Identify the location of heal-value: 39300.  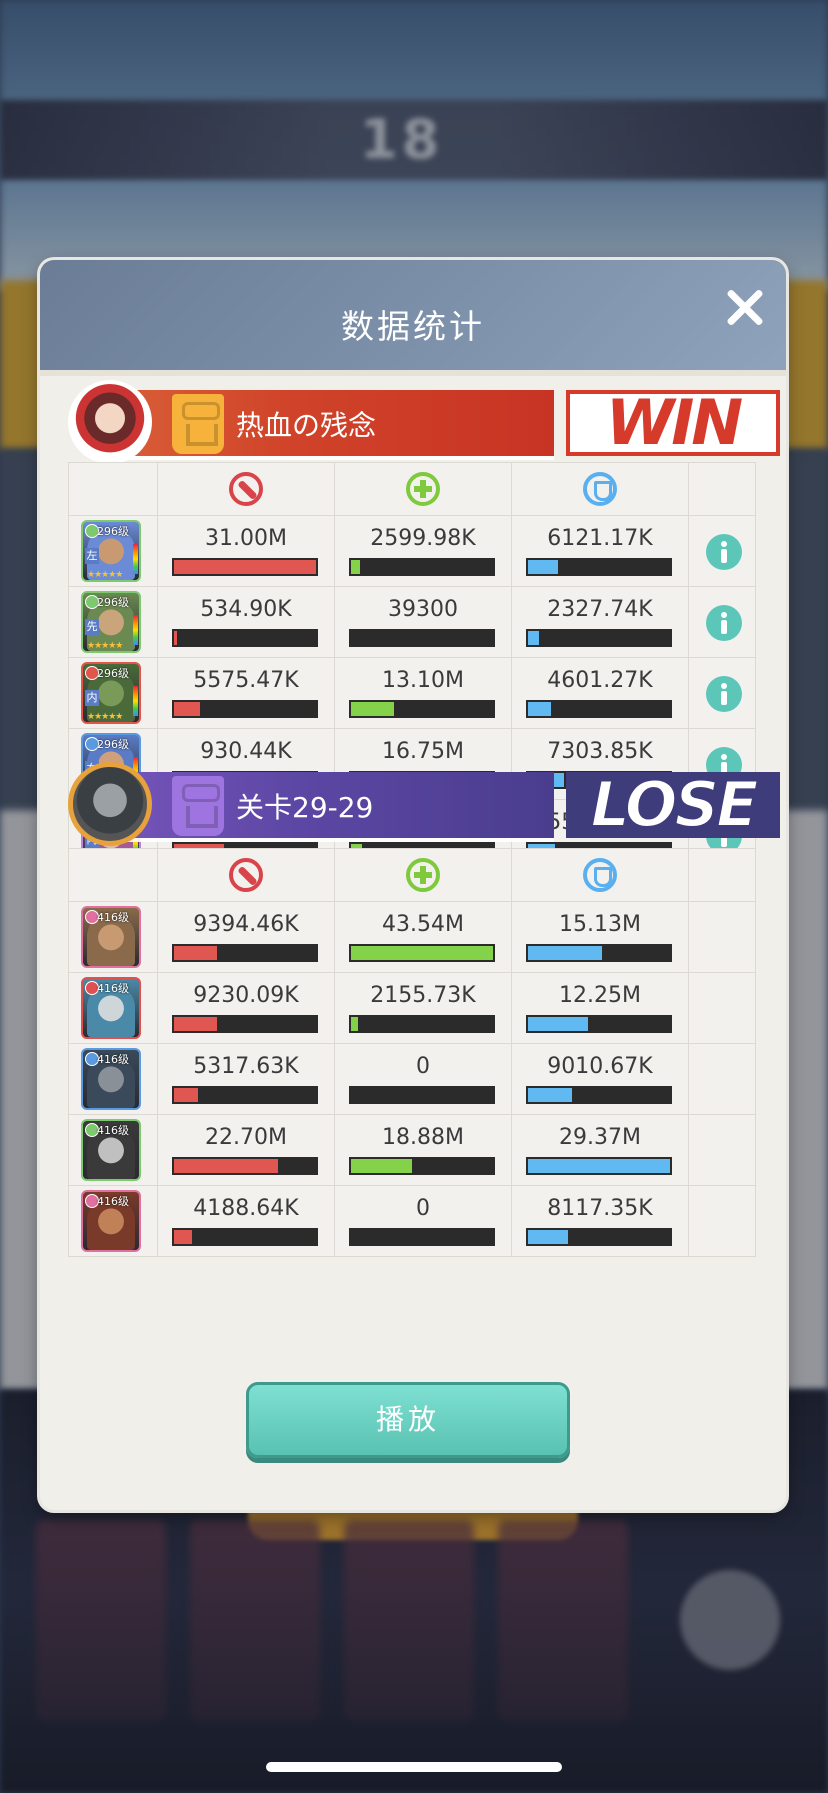
(423, 609).